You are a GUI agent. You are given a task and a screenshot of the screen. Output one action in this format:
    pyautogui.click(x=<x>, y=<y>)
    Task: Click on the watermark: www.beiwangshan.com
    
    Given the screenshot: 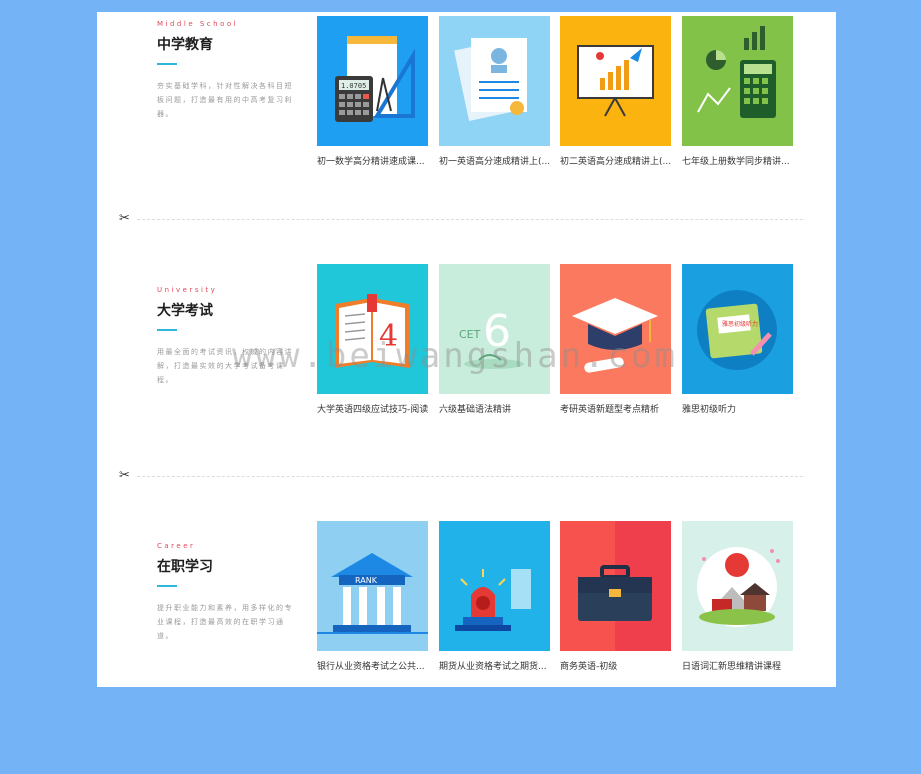 What is the action you would take?
    pyautogui.click(x=455, y=356)
    